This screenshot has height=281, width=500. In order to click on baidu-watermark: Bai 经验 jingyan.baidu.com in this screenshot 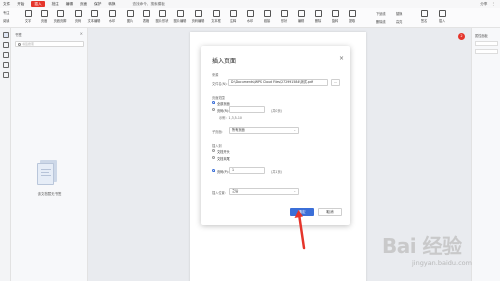, I will do `click(439, 254)`.